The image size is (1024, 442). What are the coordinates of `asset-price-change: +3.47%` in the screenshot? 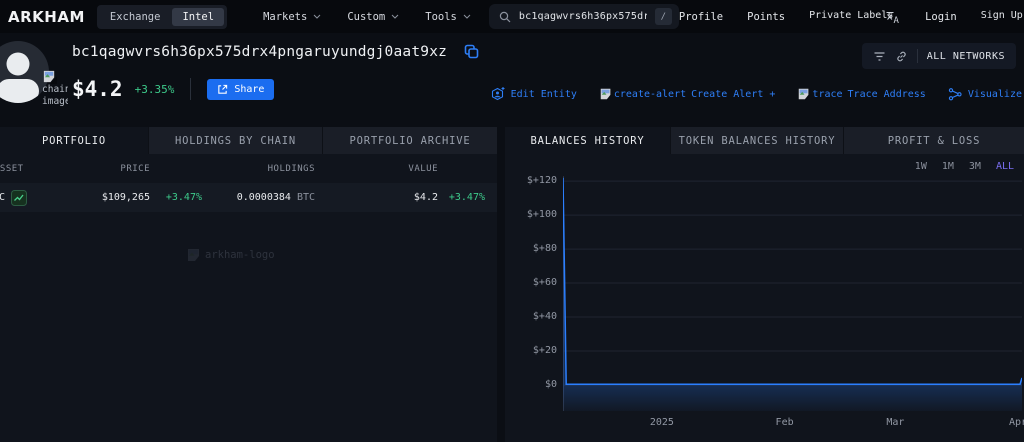 It's located at (183, 197).